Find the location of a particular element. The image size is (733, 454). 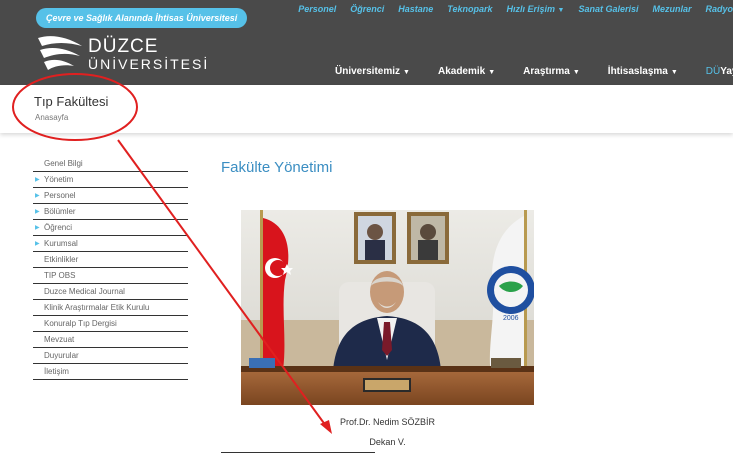

topnav-mezunlar: Mezunlar is located at coordinates (671, 9).